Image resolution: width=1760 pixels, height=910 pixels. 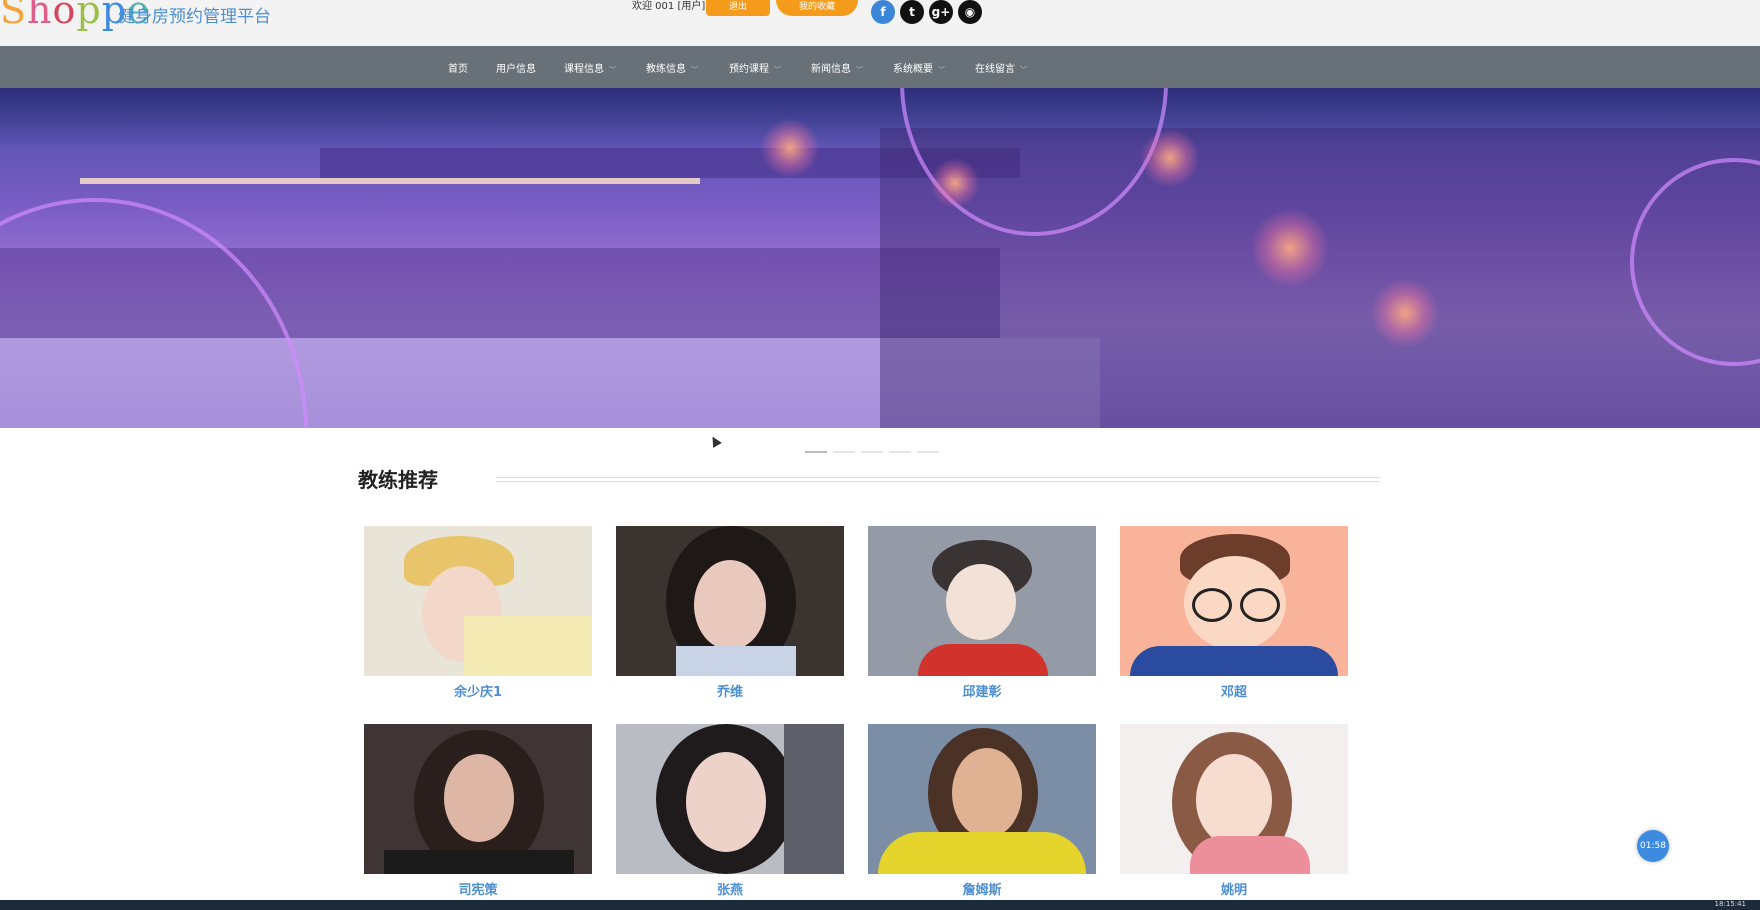 I want to click on twitter-icon: t, so click(x=912, y=12).